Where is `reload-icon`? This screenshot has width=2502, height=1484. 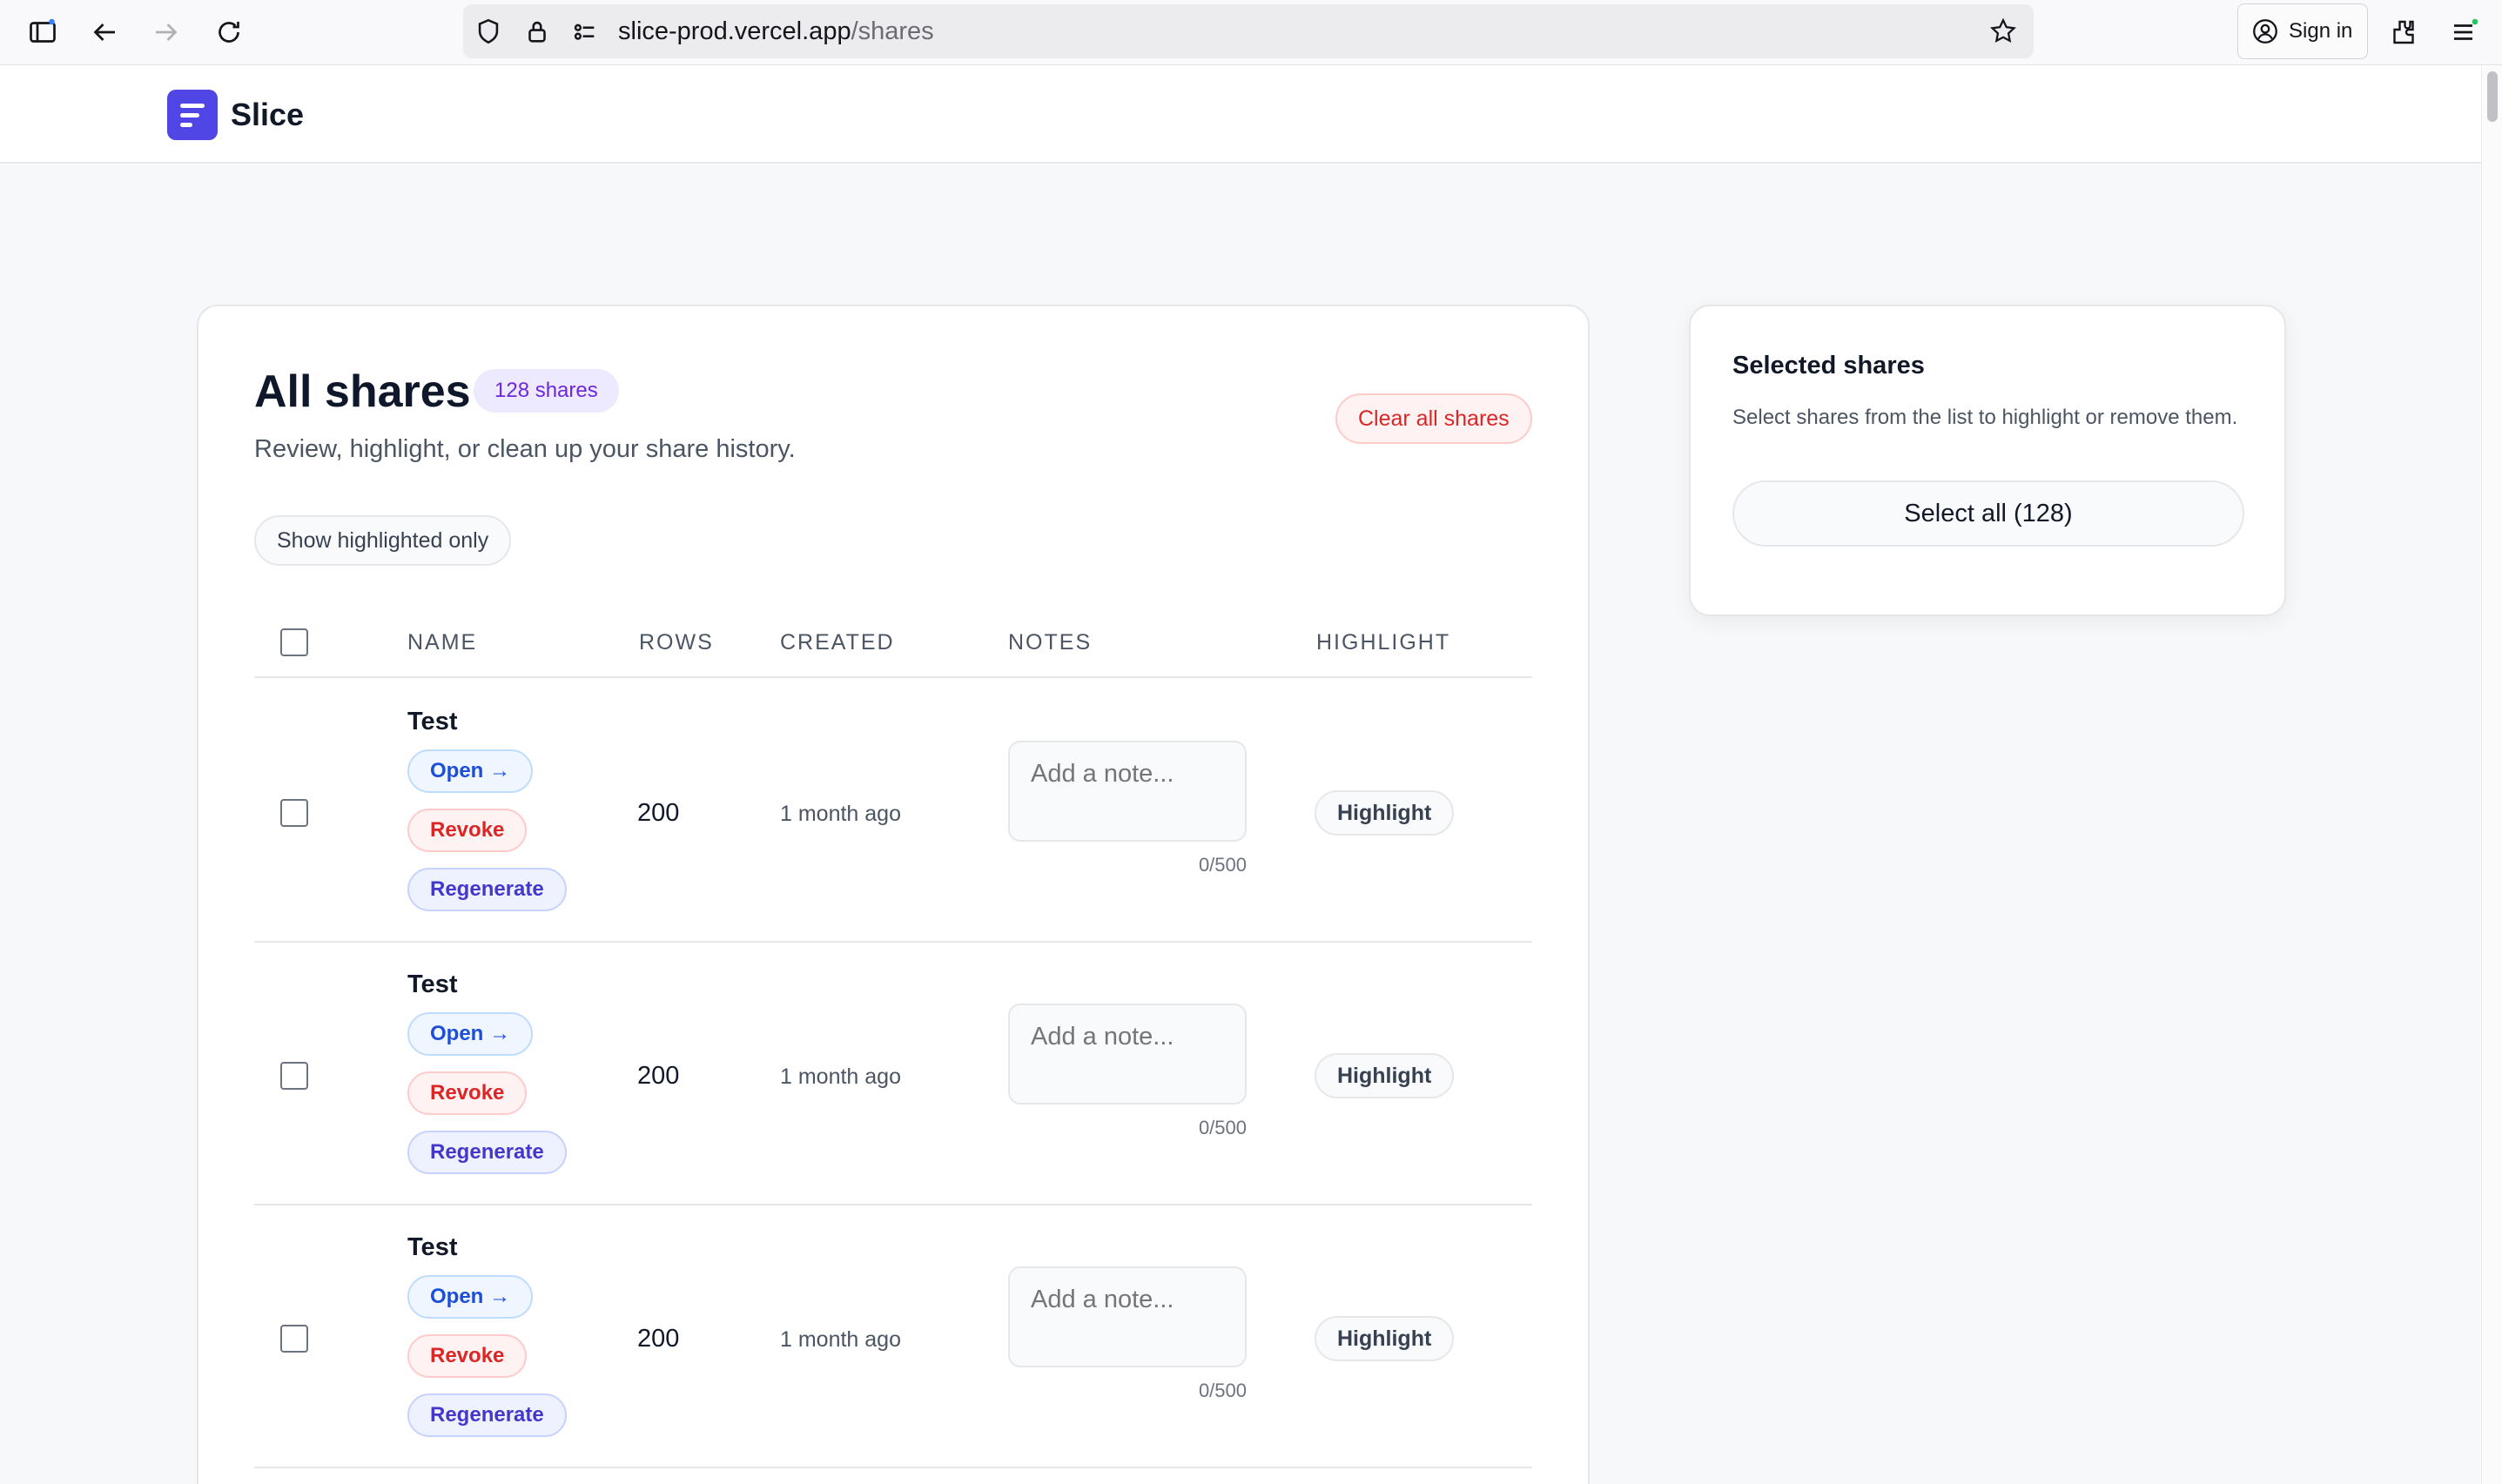 reload-icon is located at coordinates (229, 32).